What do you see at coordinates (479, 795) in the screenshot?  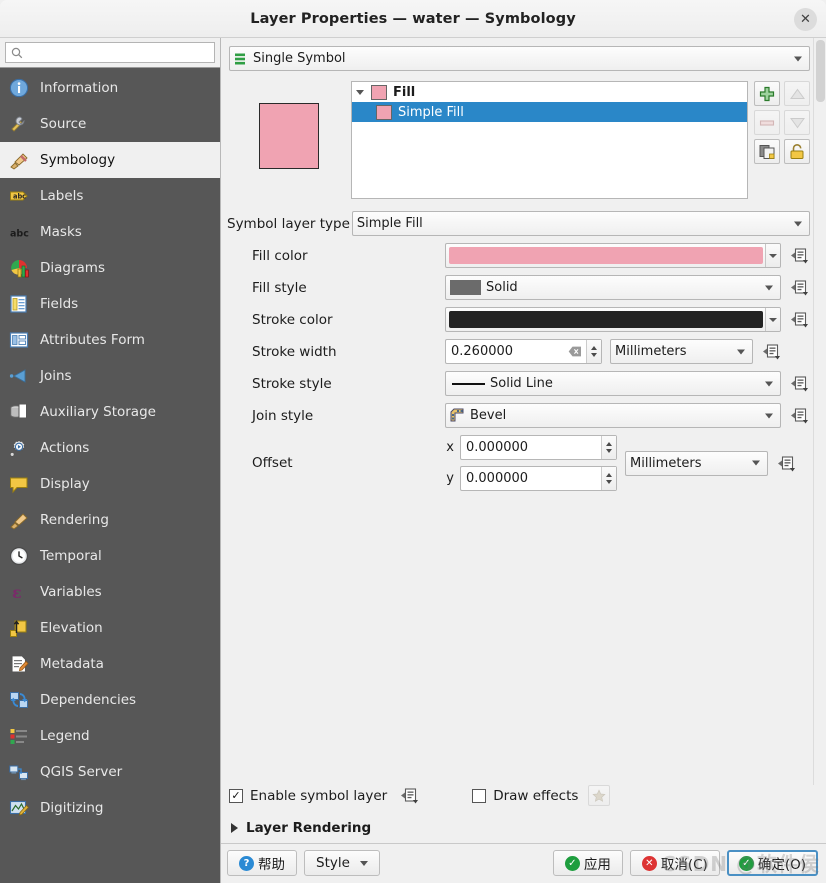 I see `draw-effects-checkbox` at bounding box center [479, 795].